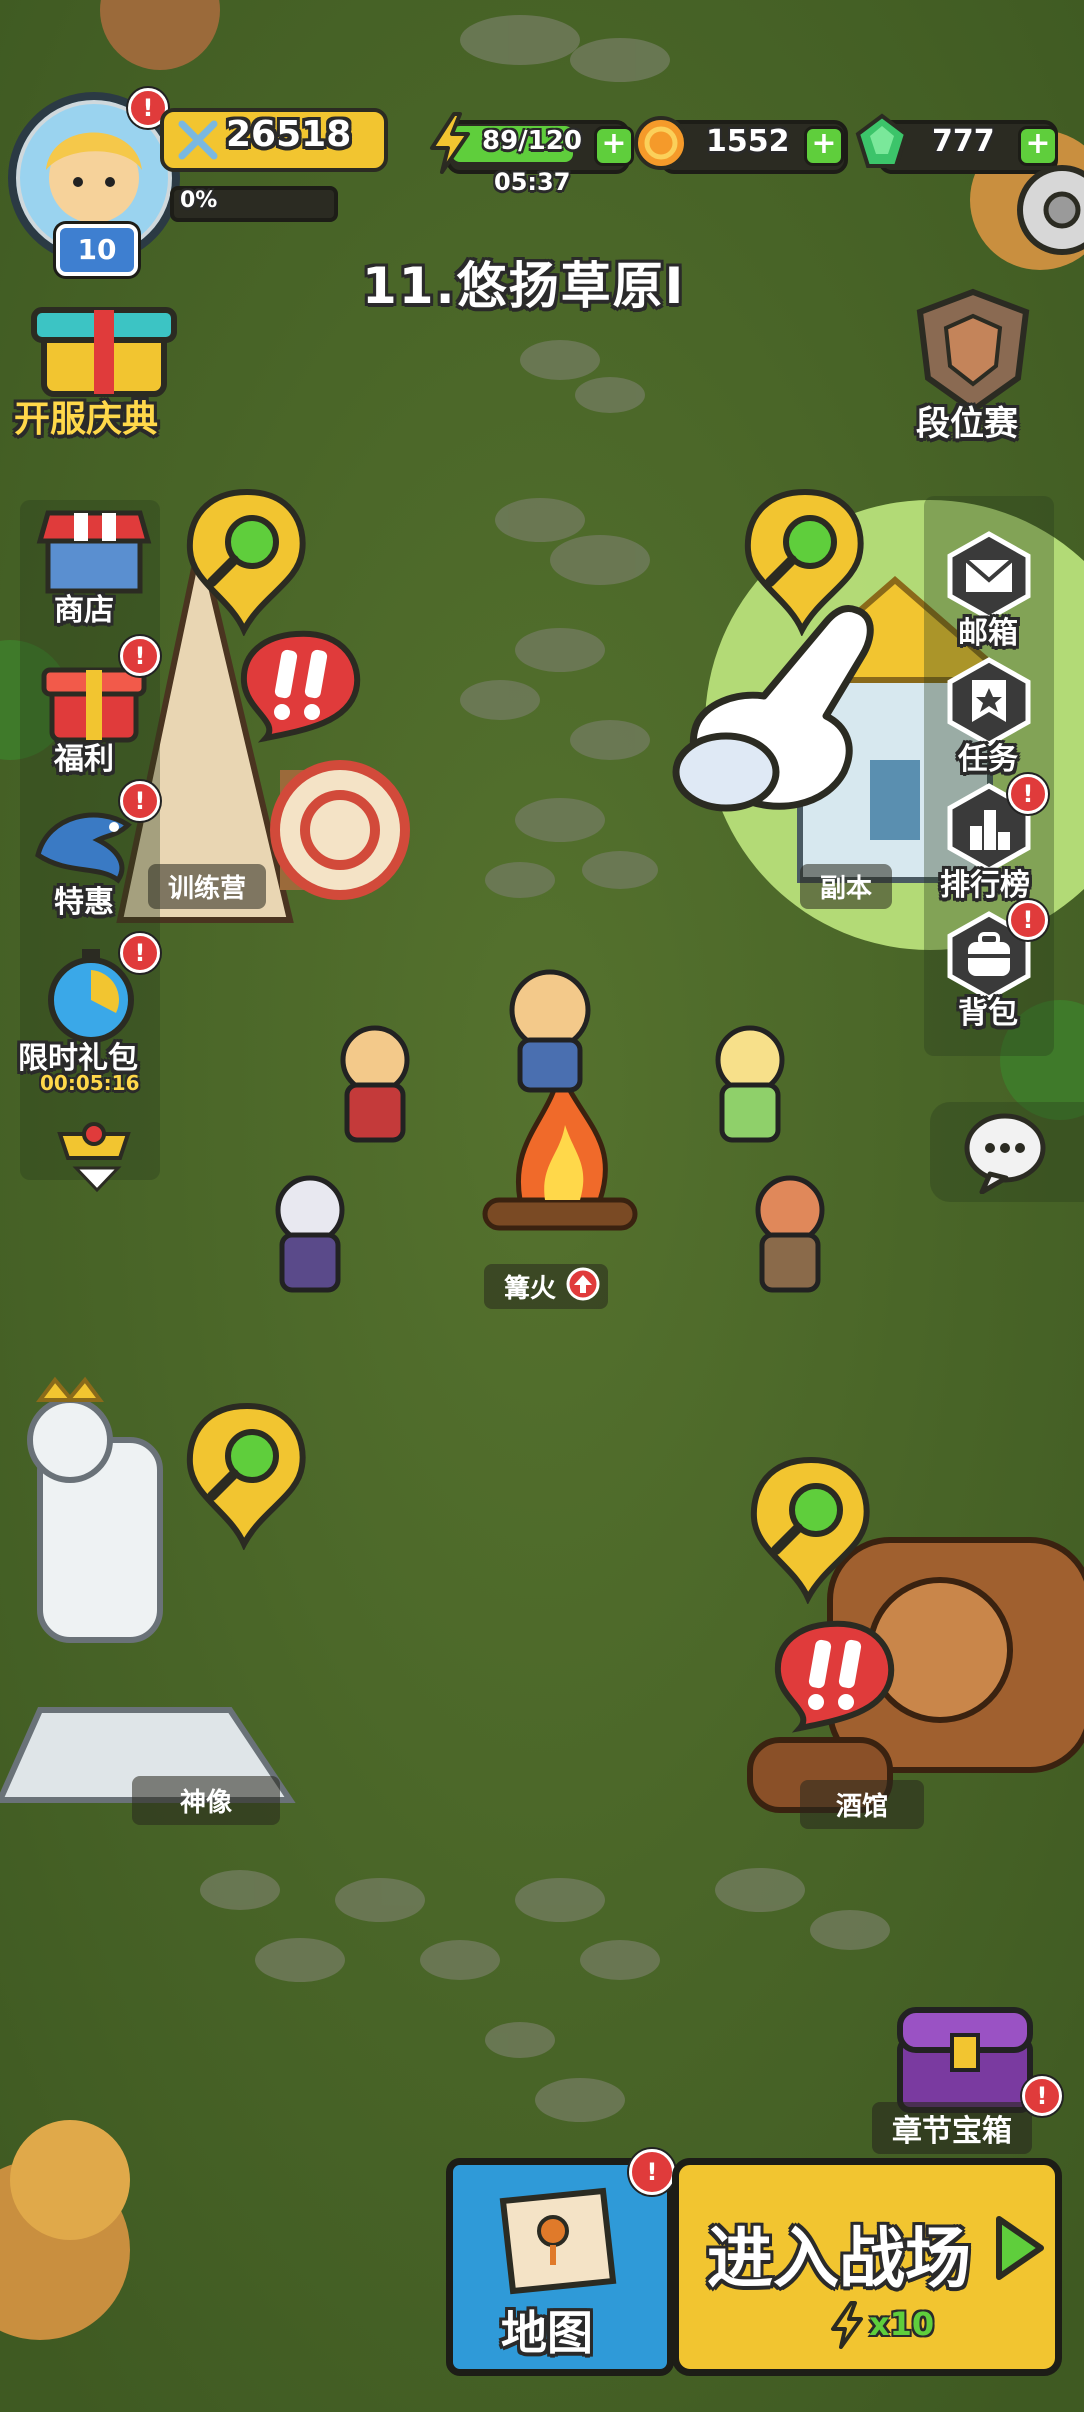  What do you see at coordinates (289, 134) in the screenshot?
I see `power-value: 26518` at bounding box center [289, 134].